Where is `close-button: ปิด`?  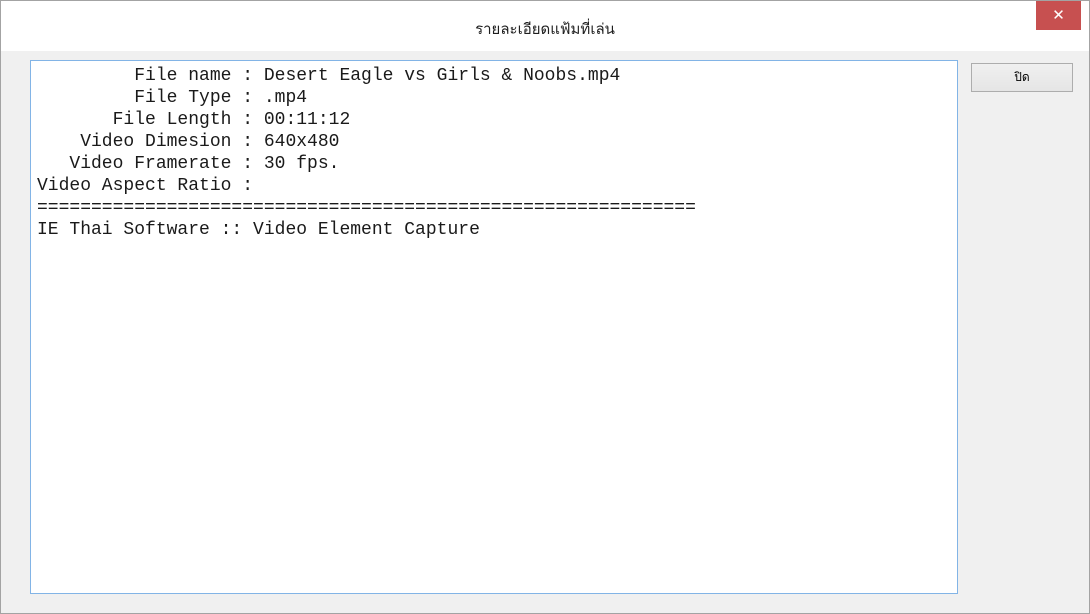 close-button: ปิด is located at coordinates (1022, 77).